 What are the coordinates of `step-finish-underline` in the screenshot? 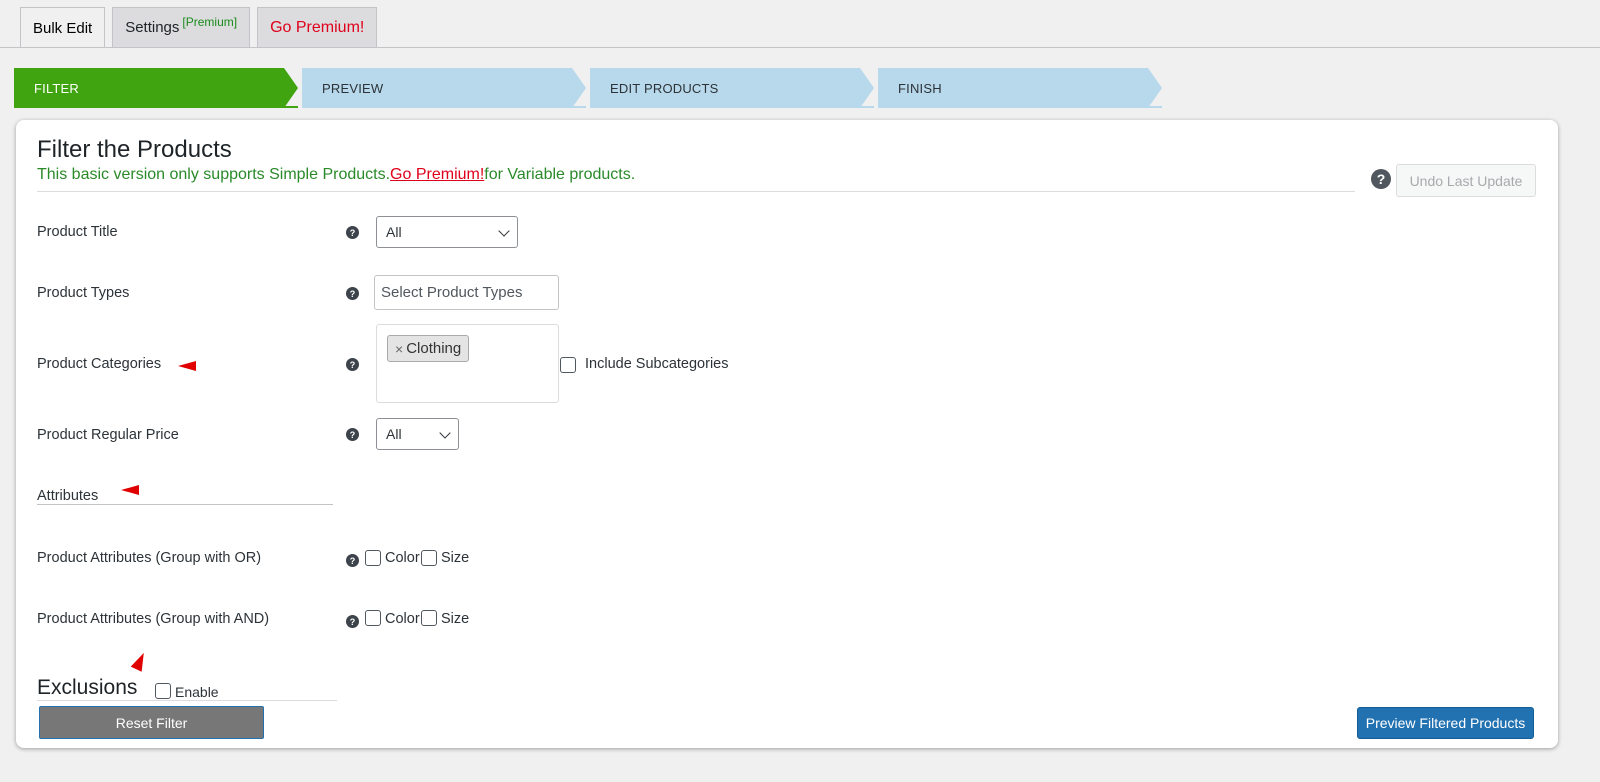 It's located at (1020, 107).